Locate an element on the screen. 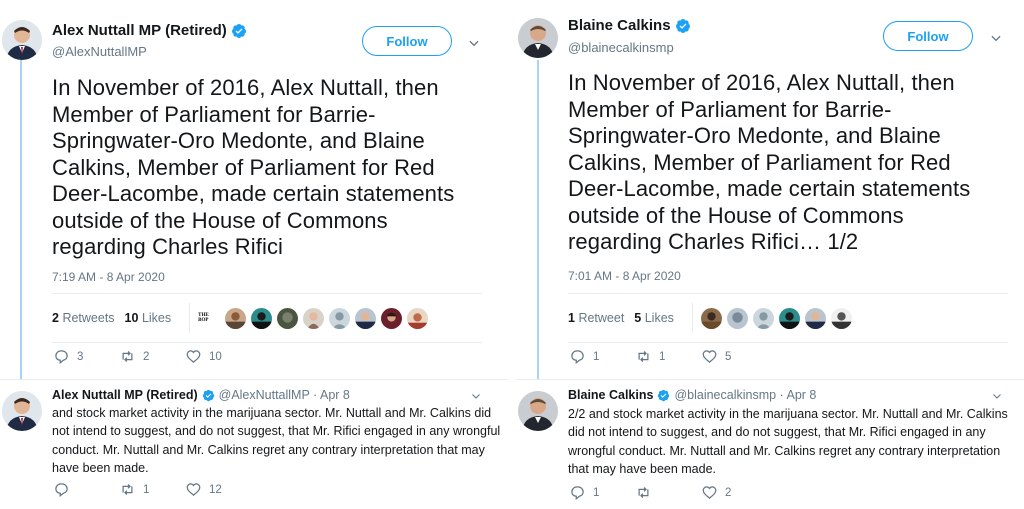 This screenshot has width=1024, height=509. retweet-action: 2 is located at coordinates (153, 356).